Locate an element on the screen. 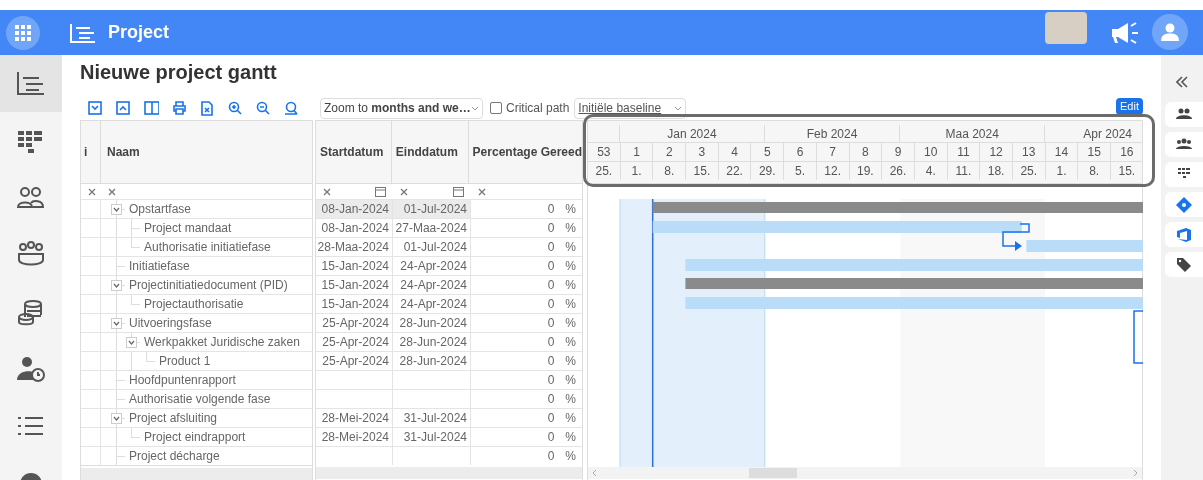  week-number: 53 is located at coordinates (604, 152).